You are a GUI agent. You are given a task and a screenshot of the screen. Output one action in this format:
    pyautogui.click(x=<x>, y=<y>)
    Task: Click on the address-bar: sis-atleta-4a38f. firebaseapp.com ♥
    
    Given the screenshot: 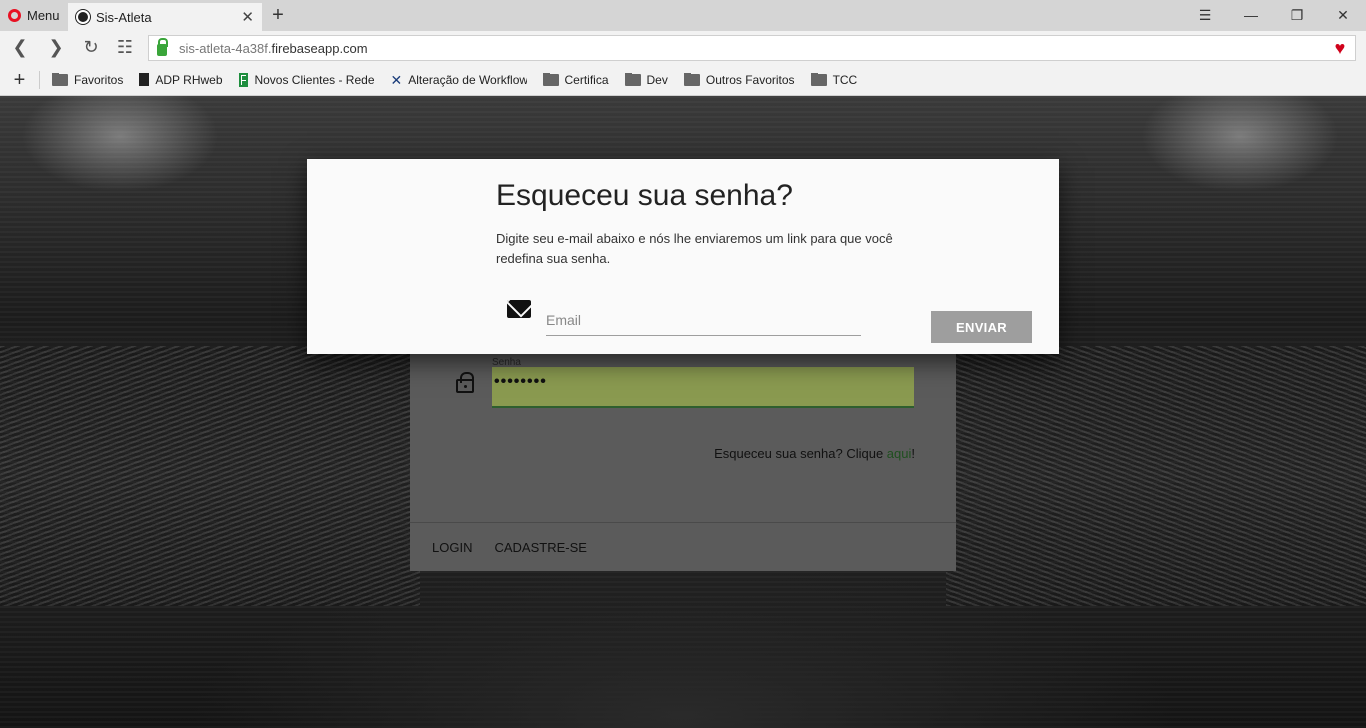 What is the action you would take?
    pyautogui.click(x=752, y=48)
    